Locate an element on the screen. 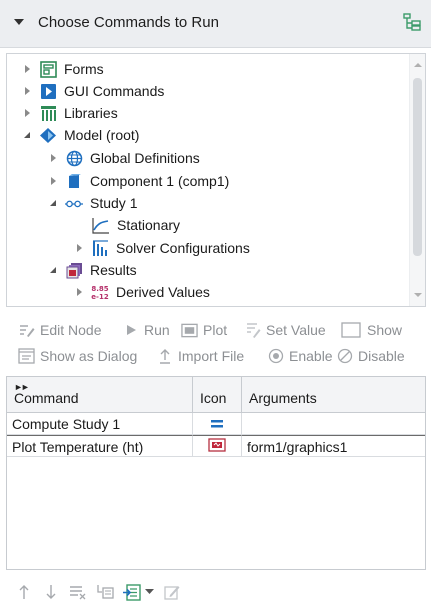 Image resolution: width=431 pixels, height=606 pixels. forms-icon is located at coordinates (48, 69).